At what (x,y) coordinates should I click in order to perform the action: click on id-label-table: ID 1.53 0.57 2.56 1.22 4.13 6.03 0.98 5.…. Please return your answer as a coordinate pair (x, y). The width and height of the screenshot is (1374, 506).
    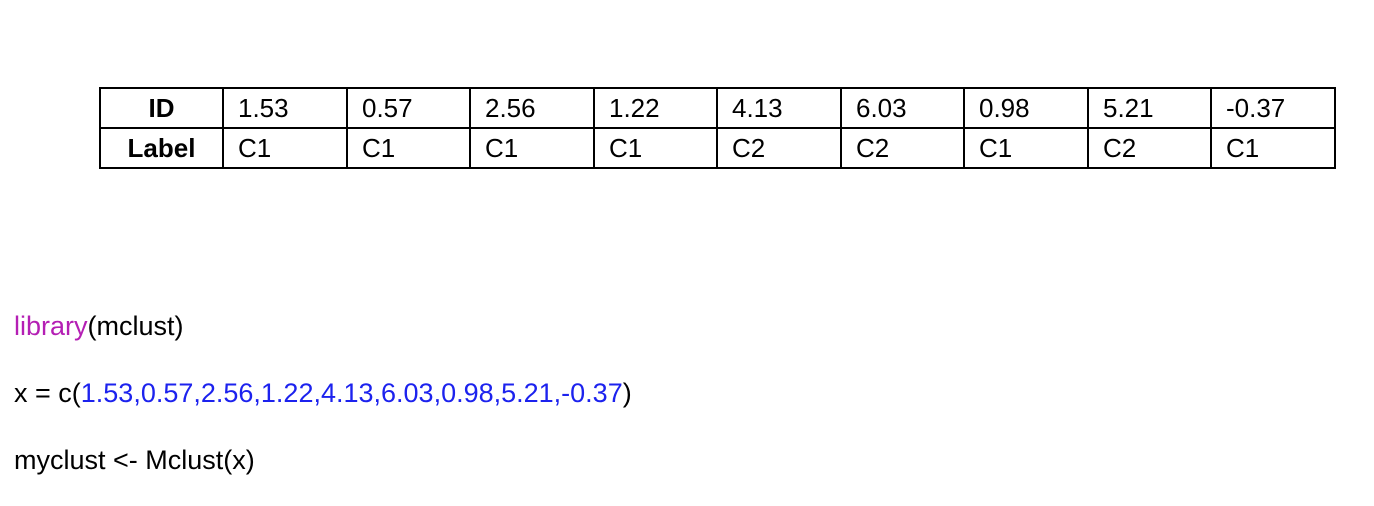
    Looking at the image, I should click on (717, 128).